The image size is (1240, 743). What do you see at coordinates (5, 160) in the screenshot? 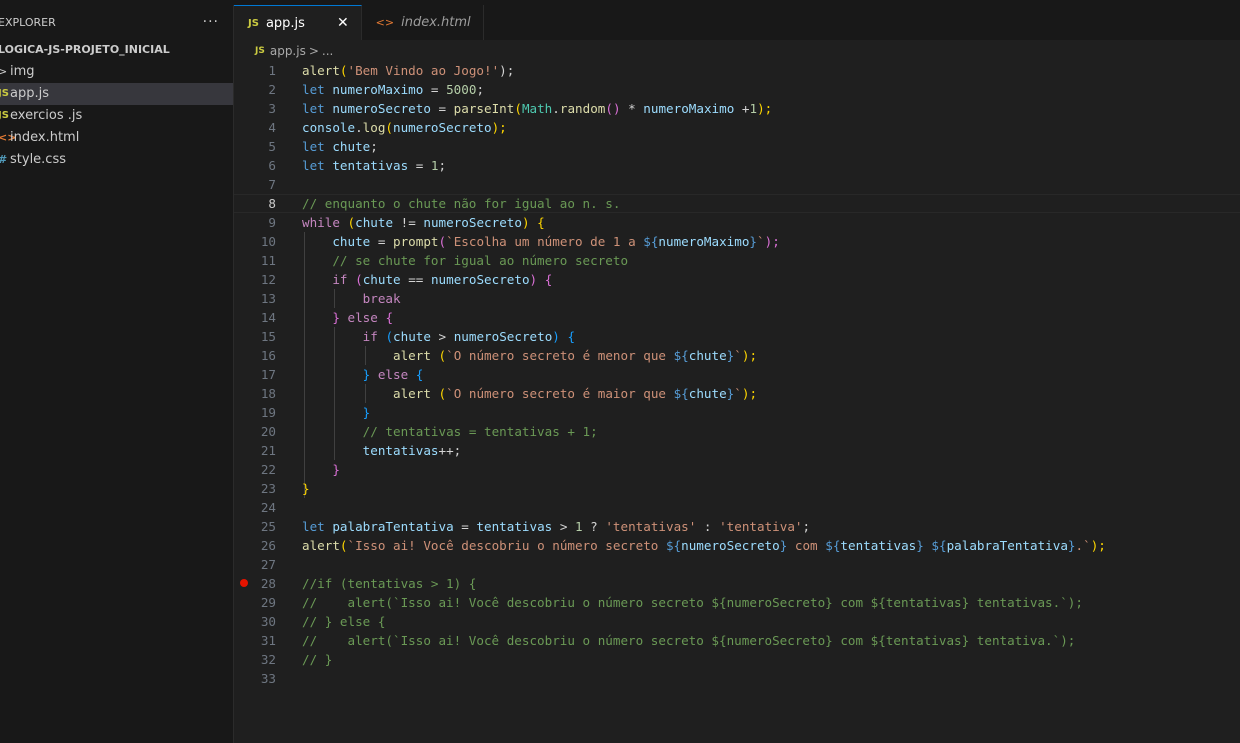
I see `css-file-icon: #` at bounding box center [5, 160].